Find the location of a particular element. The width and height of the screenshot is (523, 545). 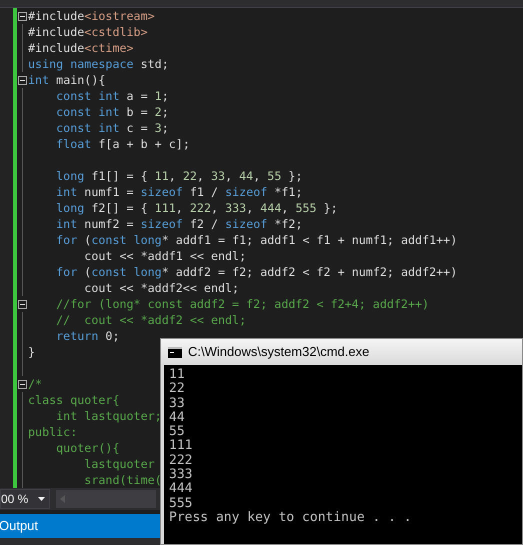

console-line: 11 is located at coordinates (177, 375).